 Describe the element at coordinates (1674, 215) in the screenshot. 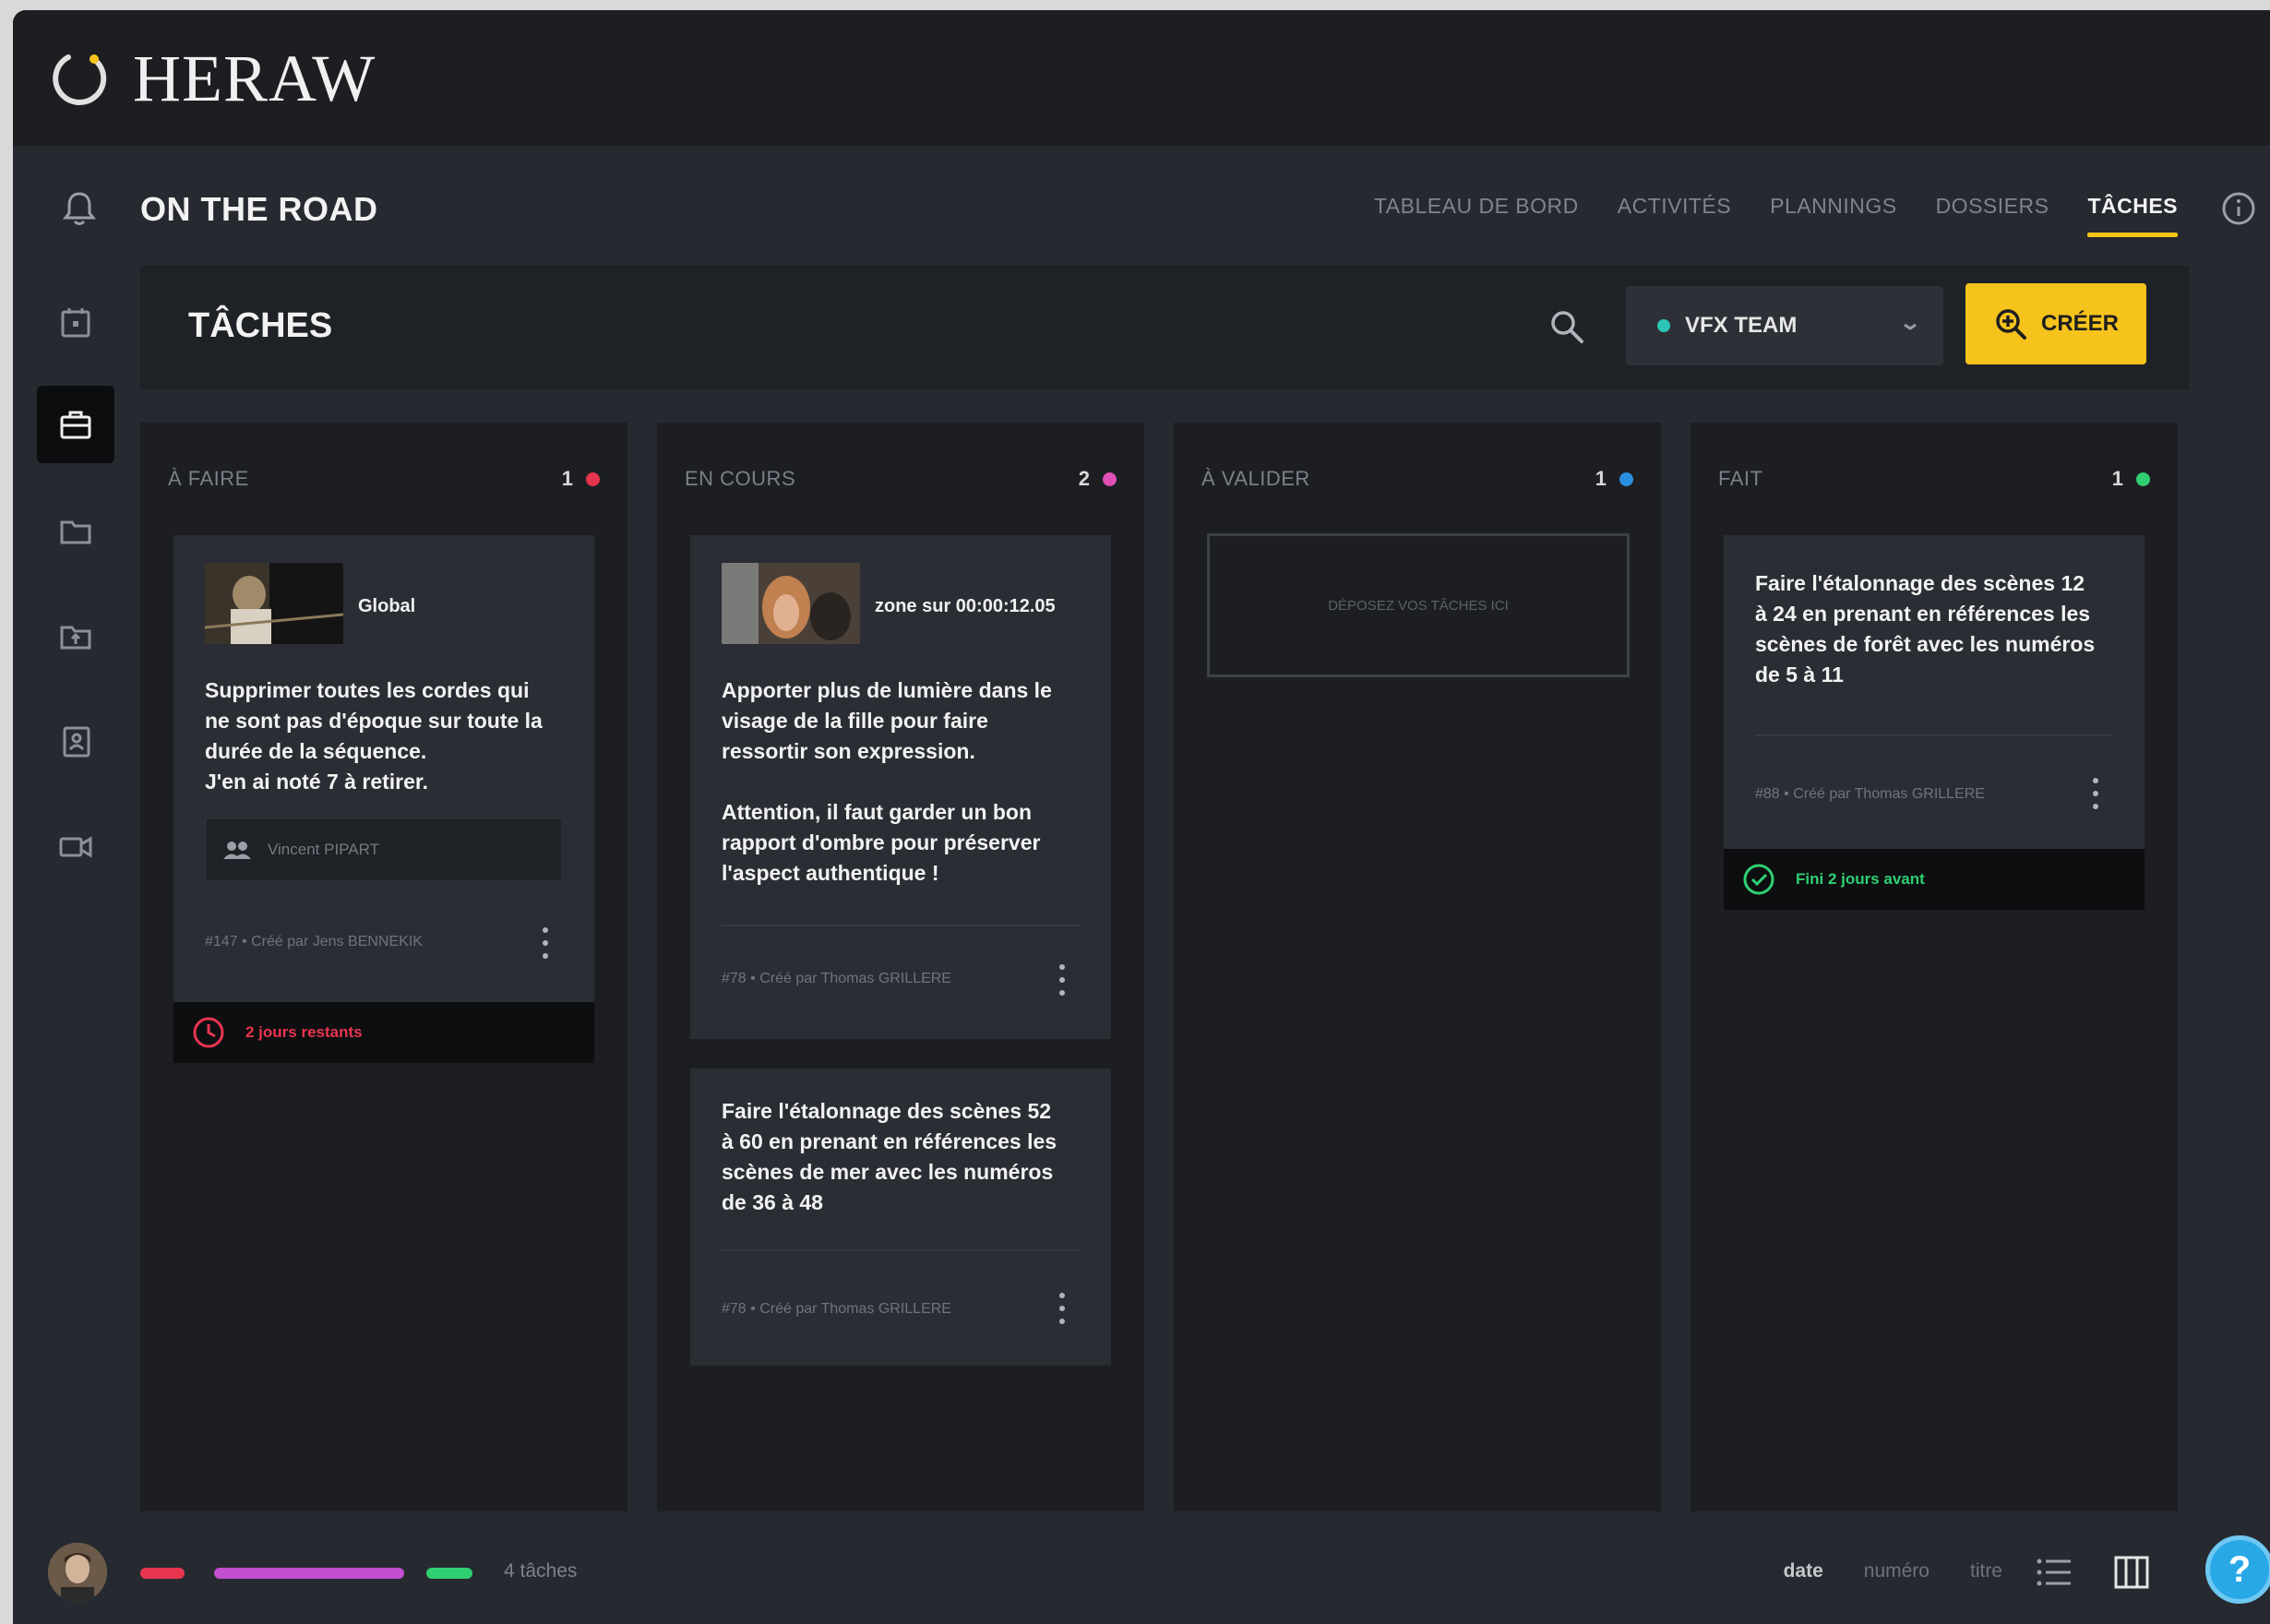

I see `nav-activites: ACTIVITÉS` at that location.